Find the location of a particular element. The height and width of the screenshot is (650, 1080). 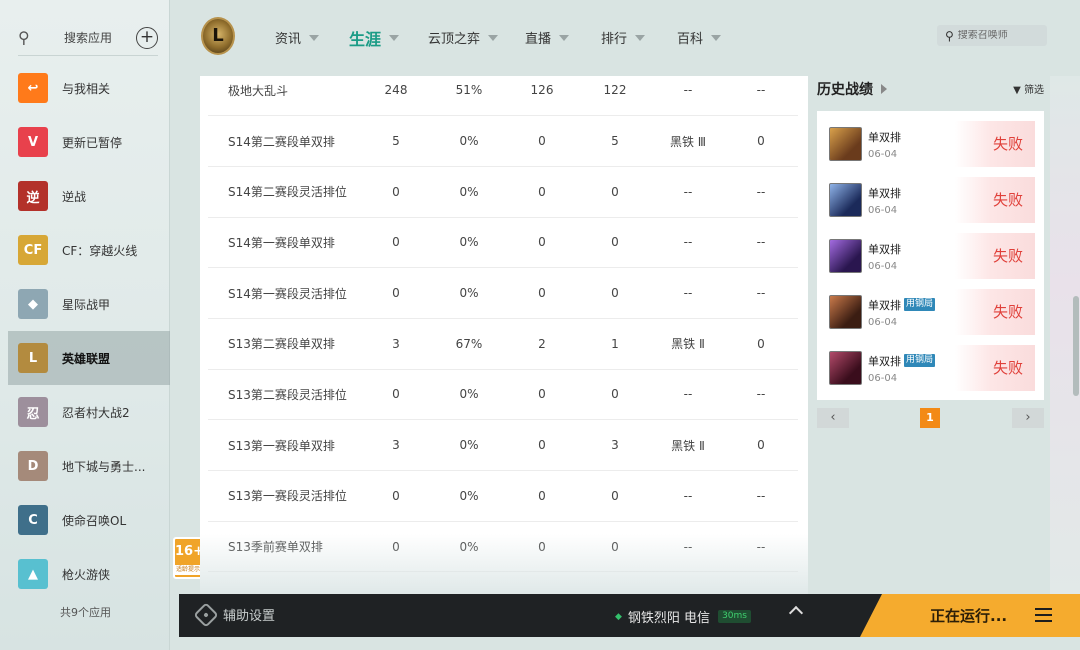

nav-tab: 百科 is located at coordinates (699, 37).